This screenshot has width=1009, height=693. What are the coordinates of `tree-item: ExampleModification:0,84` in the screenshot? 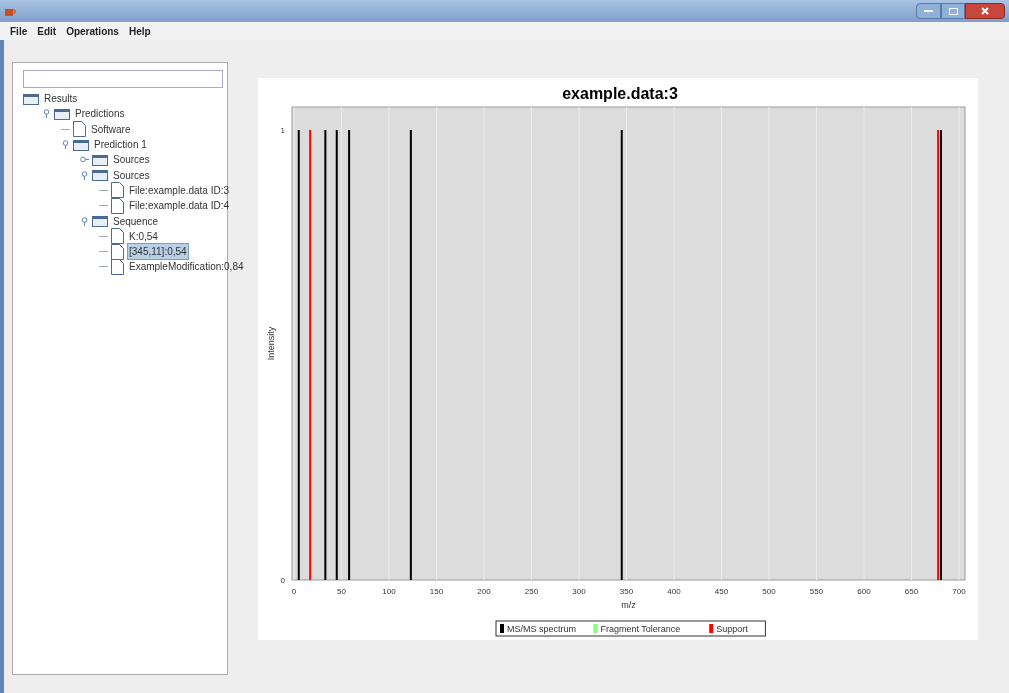 It's located at (186, 267).